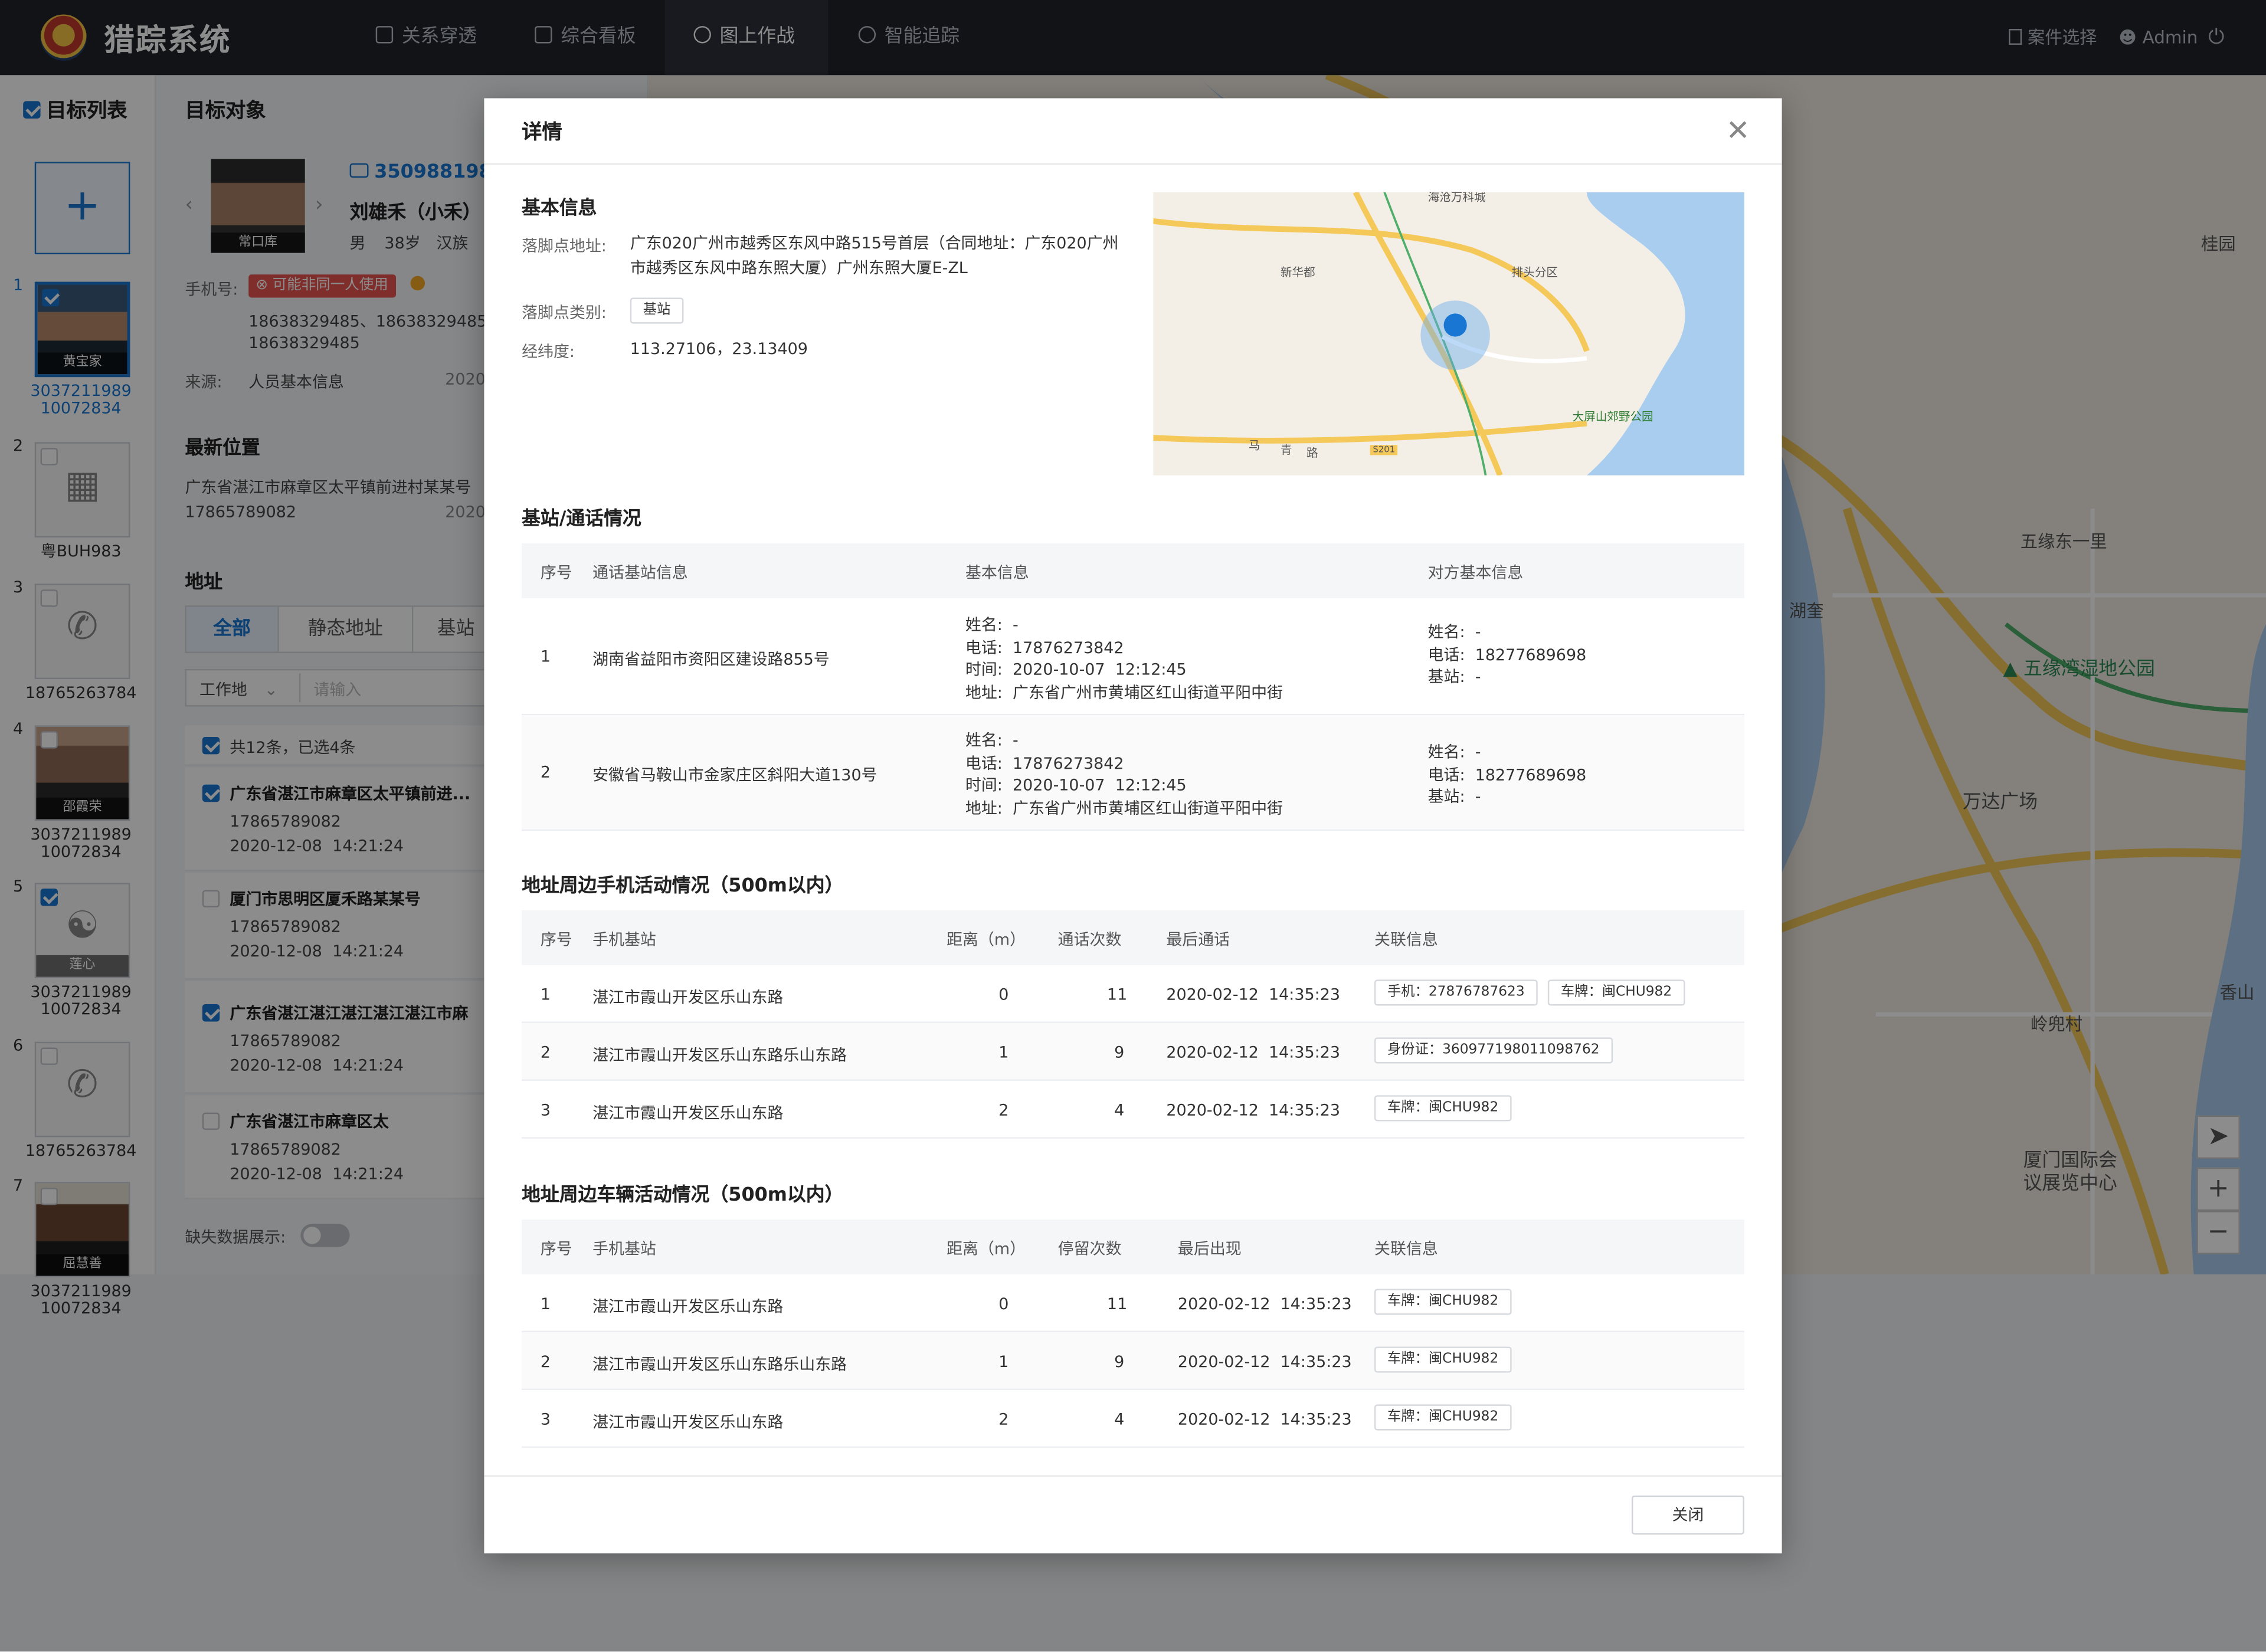  I want to click on modal-header: 详情 ✕, so click(1133, 132).